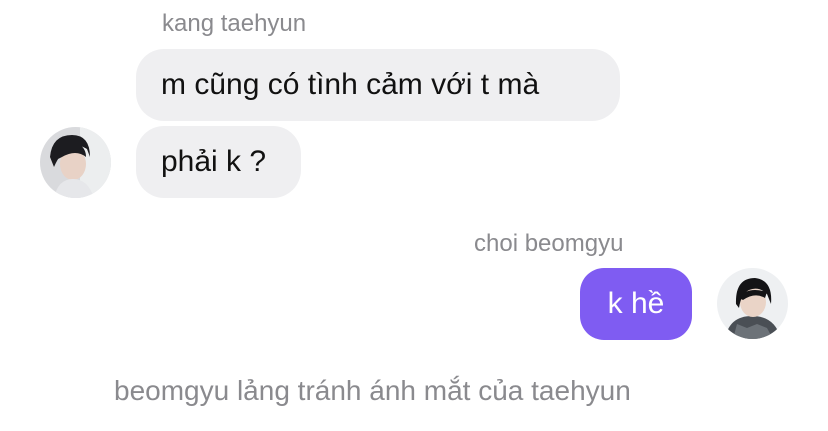  What do you see at coordinates (636, 304) in the screenshot?
I see `message-bubble-outgoing-1: k hề` at bounding box center [636, 304].